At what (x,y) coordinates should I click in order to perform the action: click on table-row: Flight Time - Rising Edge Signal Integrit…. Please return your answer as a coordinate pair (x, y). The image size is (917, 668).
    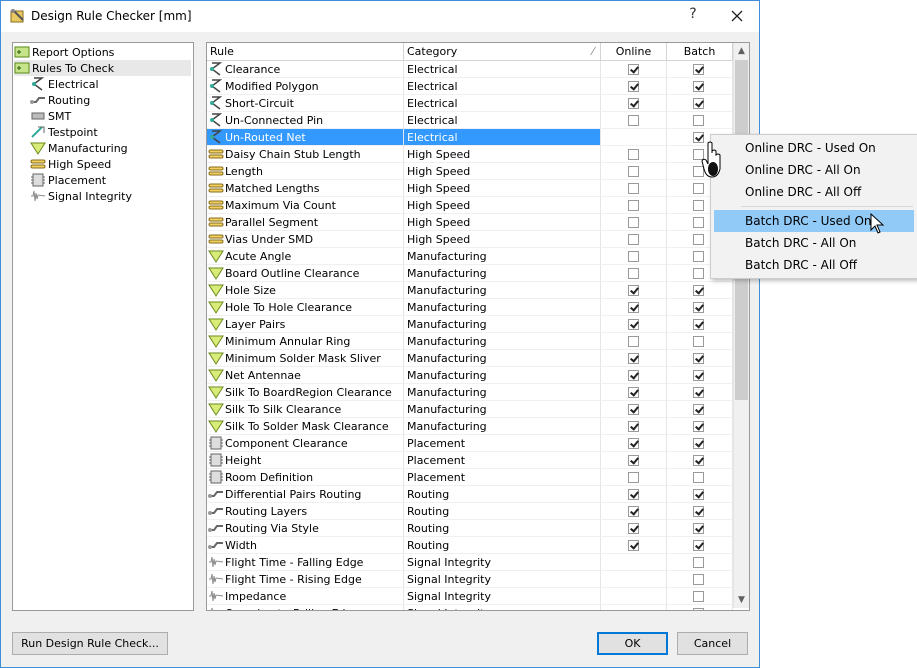
    Looking at the image, I should click on (470, 579).